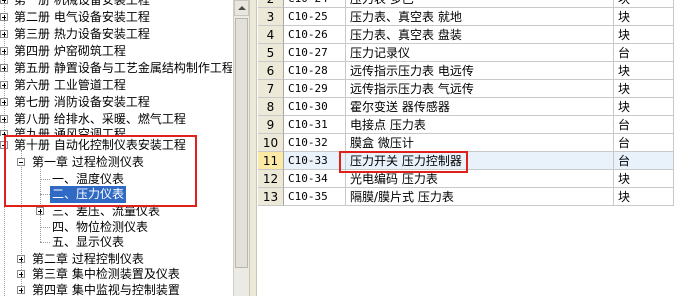  What do you see at coordinates (480, 107) in the screenshot?
I see `name-cell: 霍尔变送 器传感器` at bounding box center [480, 107].